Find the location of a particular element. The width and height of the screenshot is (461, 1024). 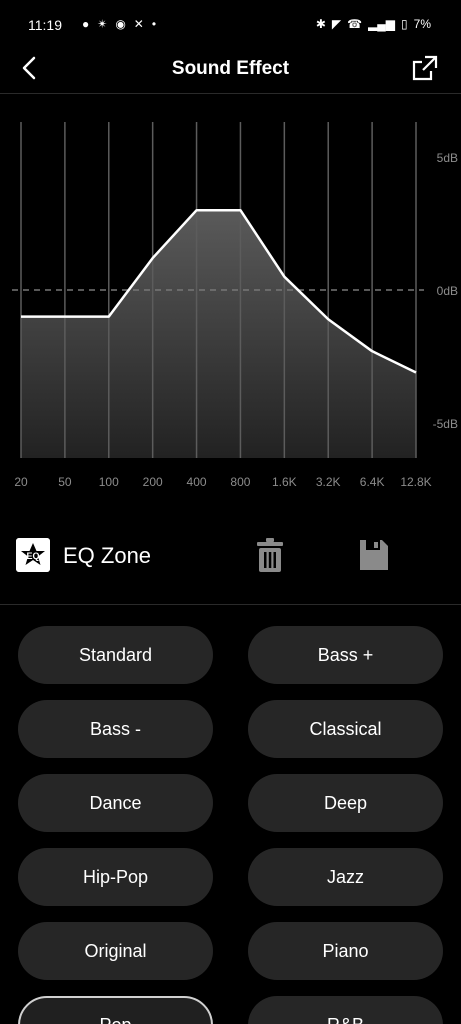

freq-label-2: 100 is located at coordinates (109, 482).